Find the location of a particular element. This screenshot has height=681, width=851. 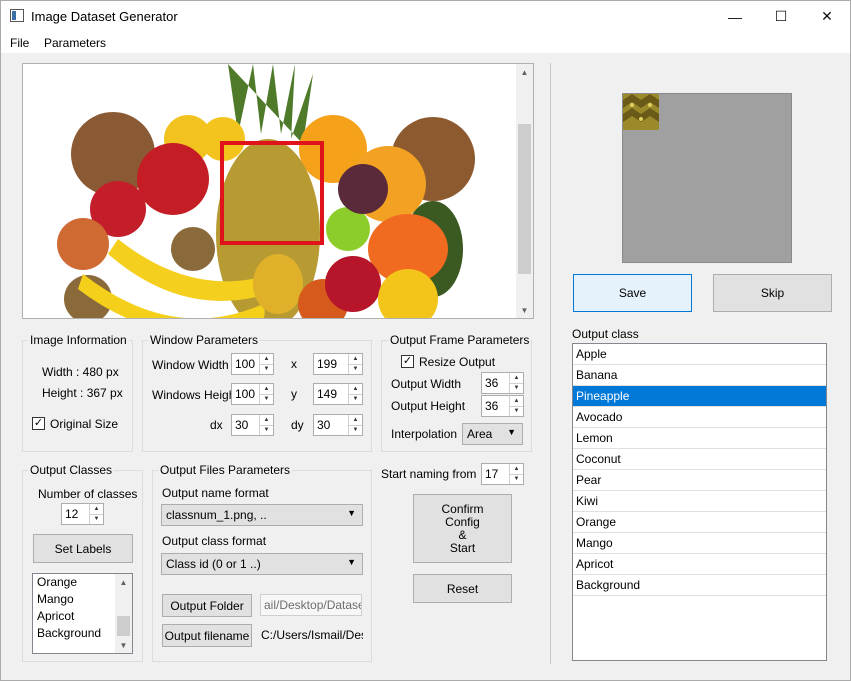

output-class-format-select: Class id (0 or 1 ..) ▼ is located at coordinates (262, 564).